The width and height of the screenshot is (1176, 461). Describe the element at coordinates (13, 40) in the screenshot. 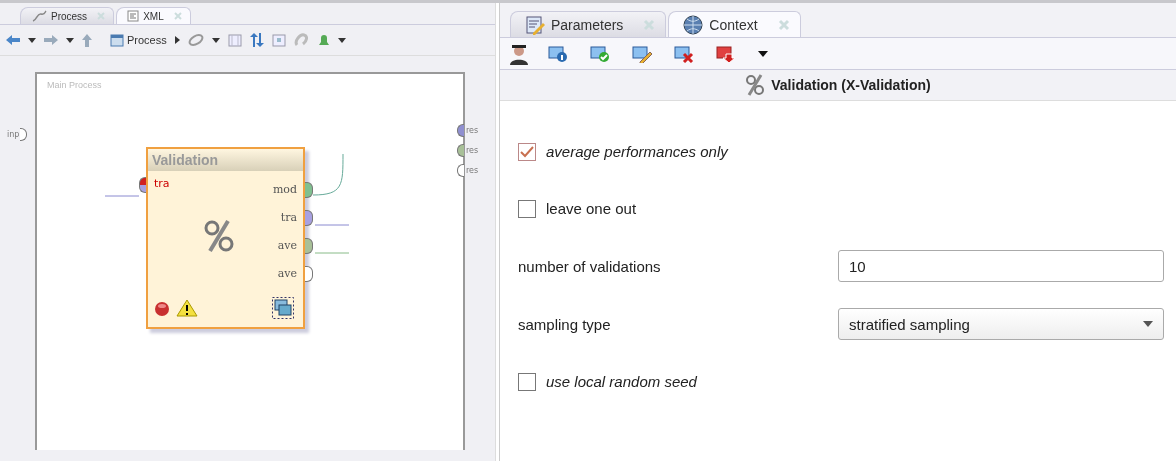

I see `arrow-left-icon` at that location.